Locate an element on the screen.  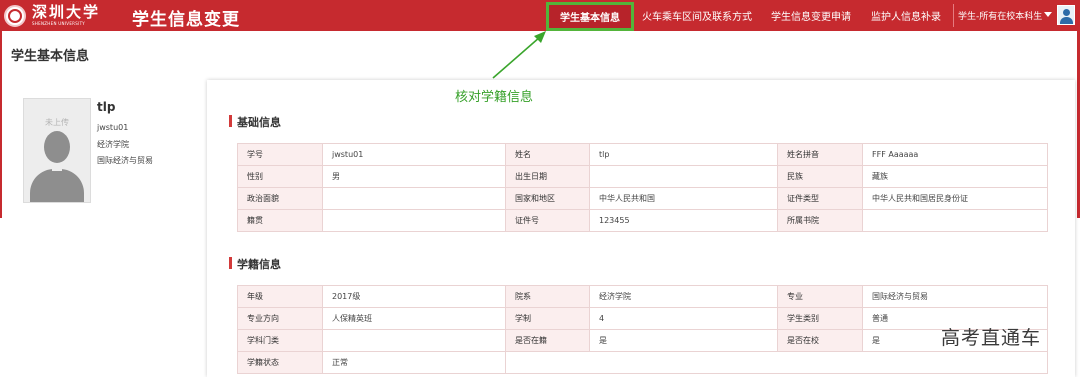
annotation-label: 核对学籍信息 is located at coordinates (494, 97).